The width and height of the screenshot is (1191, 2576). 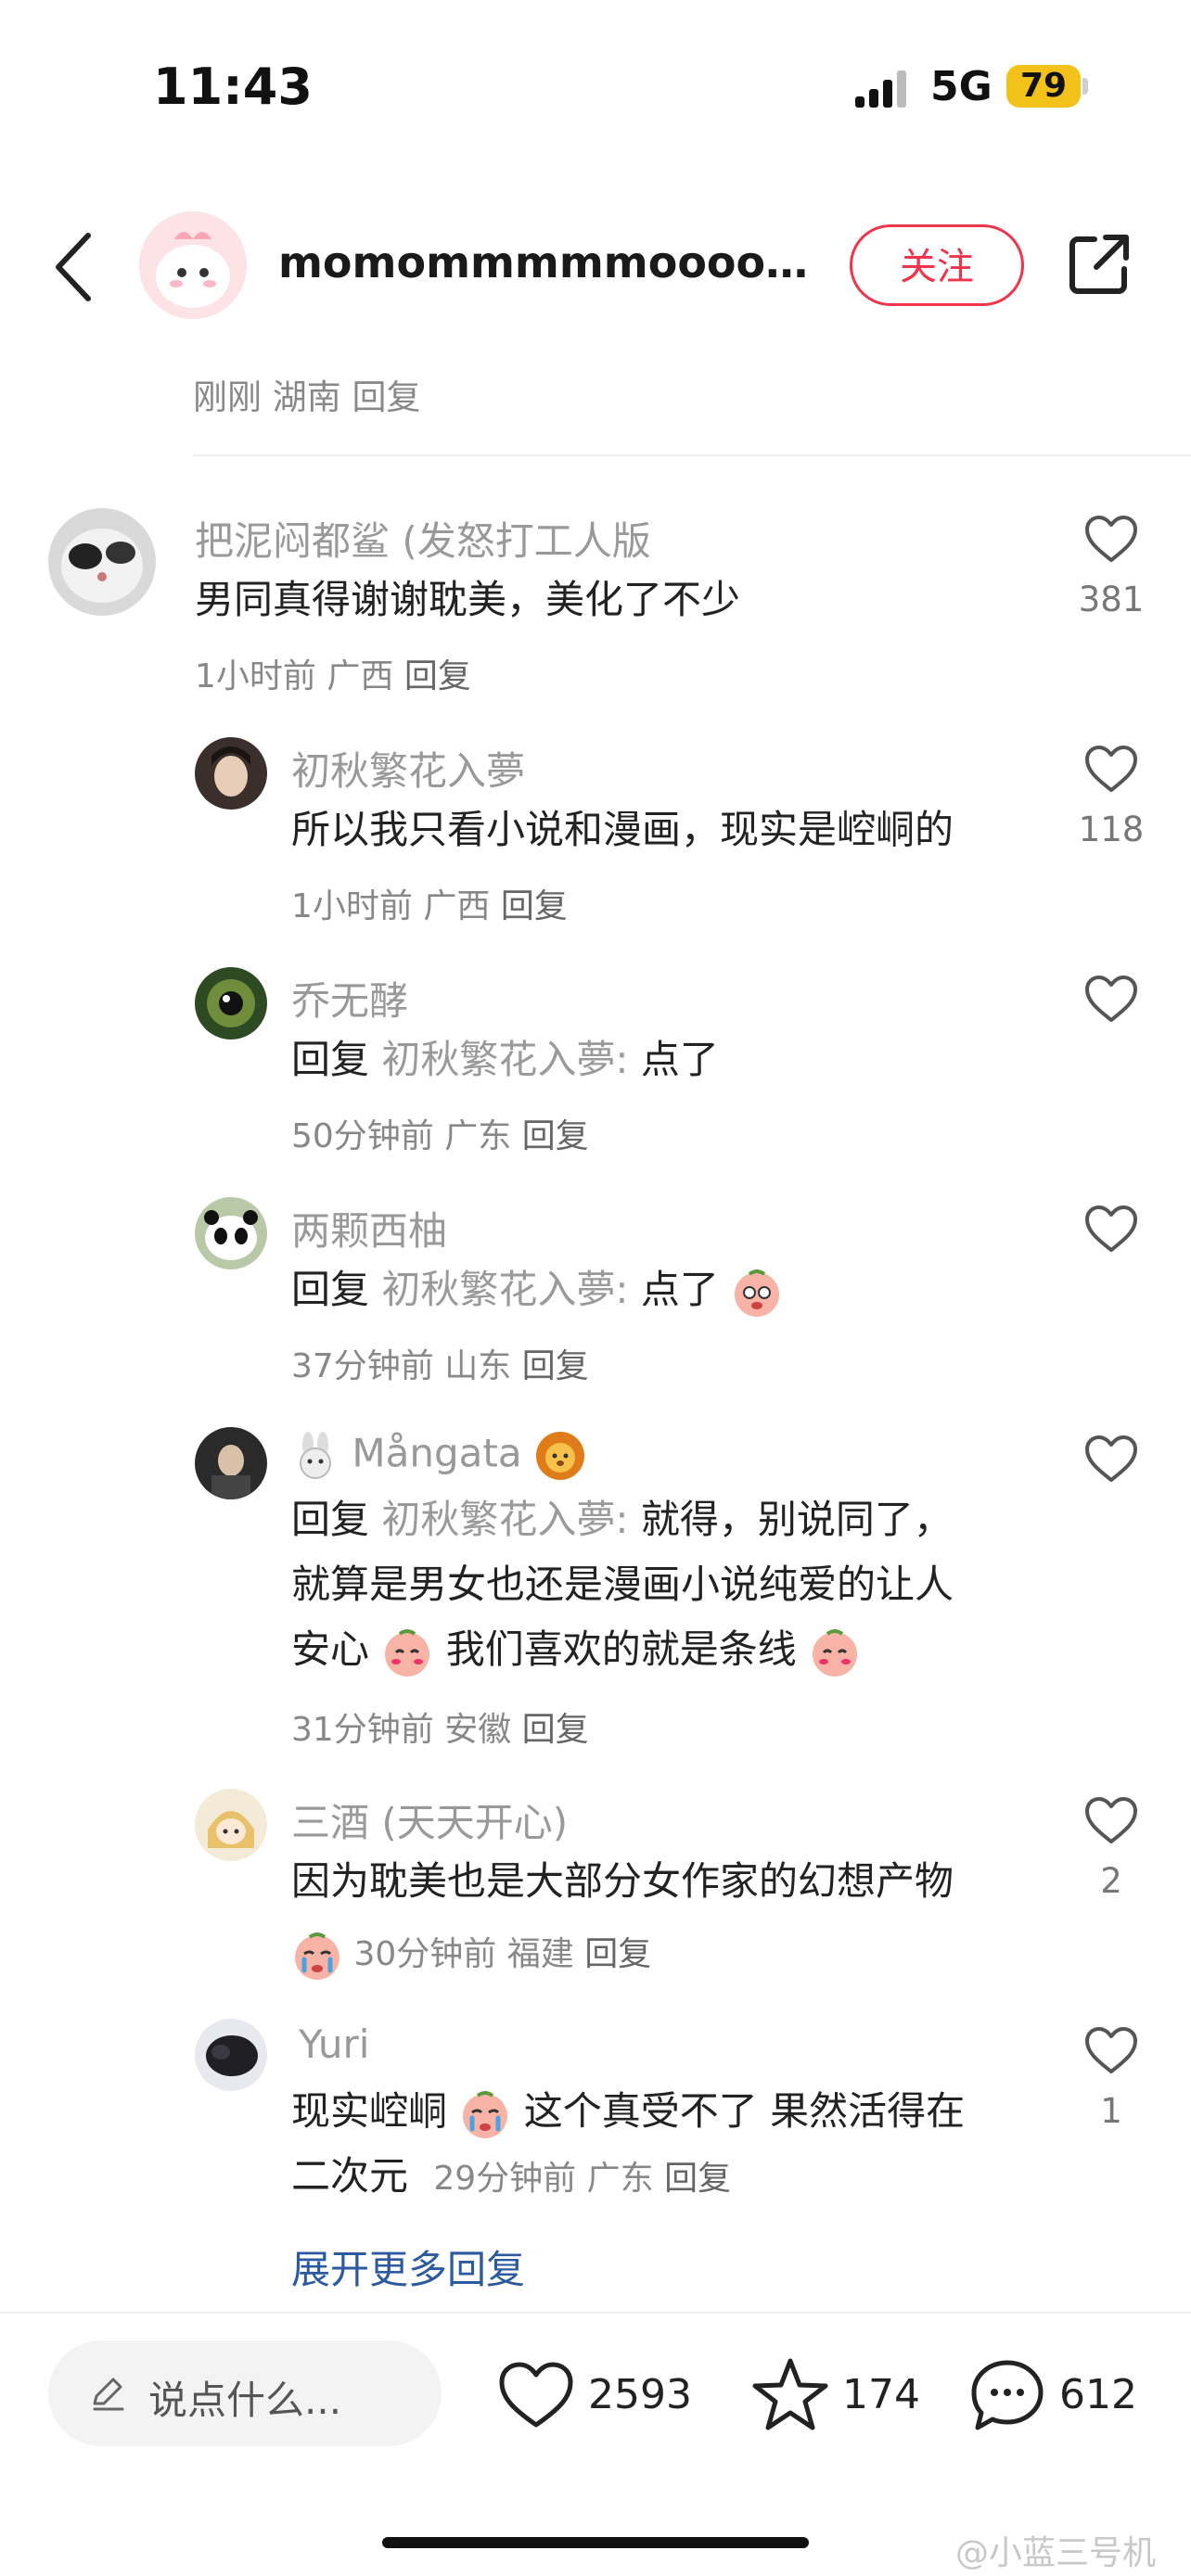 I want to click on comment-time: 50分钟前, so click(x=362, y=1136).